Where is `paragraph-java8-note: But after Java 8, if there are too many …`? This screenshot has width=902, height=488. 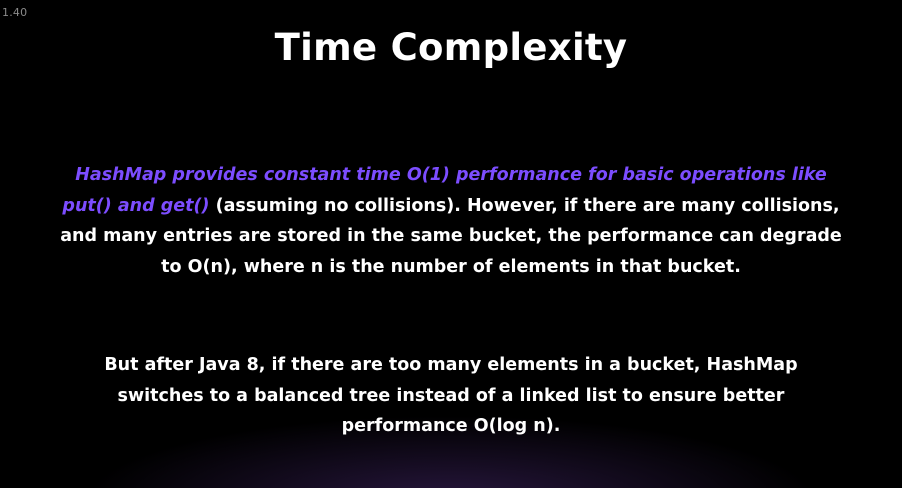 paragraph-java8-note: But after Java 8, if there are too many … is located at coordinates (451, 395).